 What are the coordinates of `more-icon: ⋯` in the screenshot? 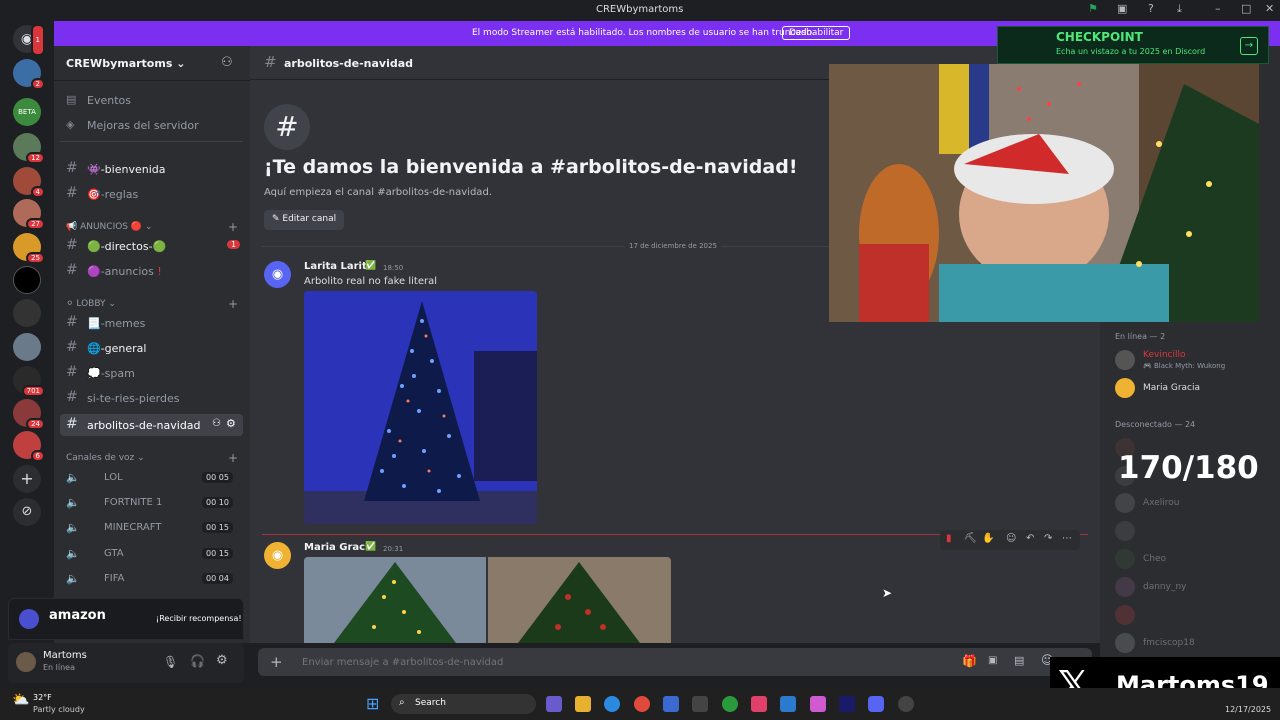 It's located at (1067, 538).